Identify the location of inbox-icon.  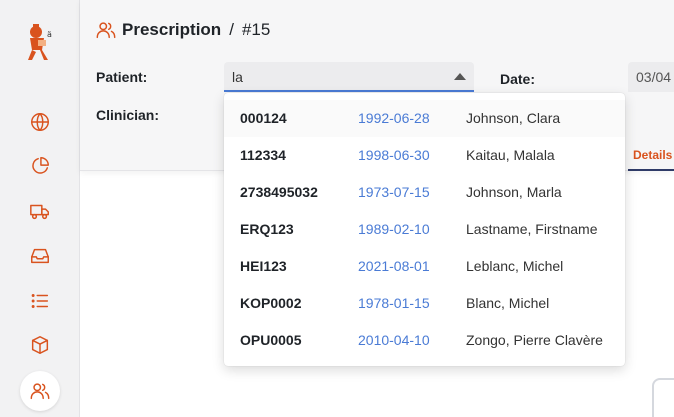
(40, 256).